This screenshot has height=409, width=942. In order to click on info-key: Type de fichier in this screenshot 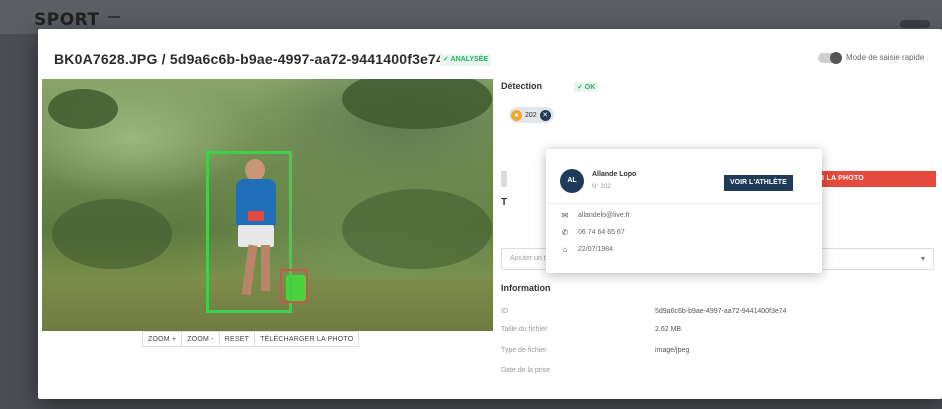, I will do `click(524, 350)`.